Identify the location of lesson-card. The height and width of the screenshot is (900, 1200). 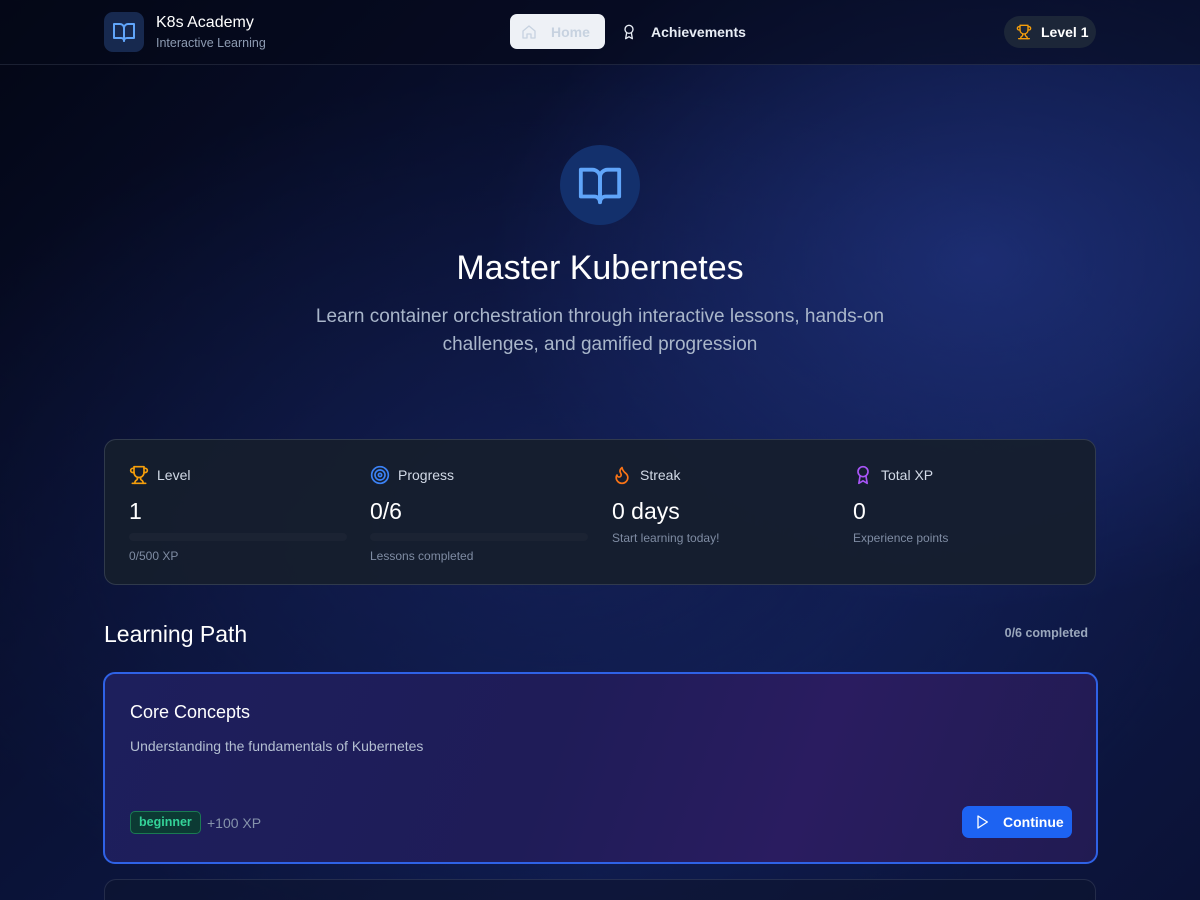
(600, 889).